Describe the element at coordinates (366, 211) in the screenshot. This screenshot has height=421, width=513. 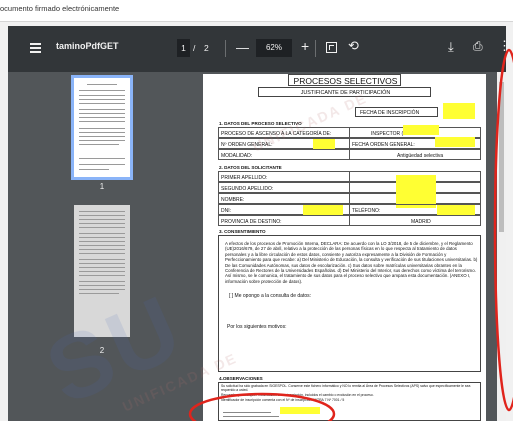
I see `field-label: TELÉFONO:` at that location.